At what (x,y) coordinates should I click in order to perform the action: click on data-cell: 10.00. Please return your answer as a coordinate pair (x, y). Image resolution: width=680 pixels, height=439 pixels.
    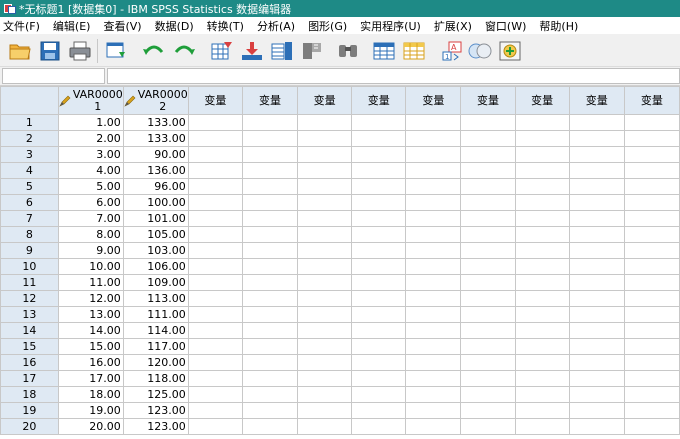
    Looking at the image, I should click on (90, 266).